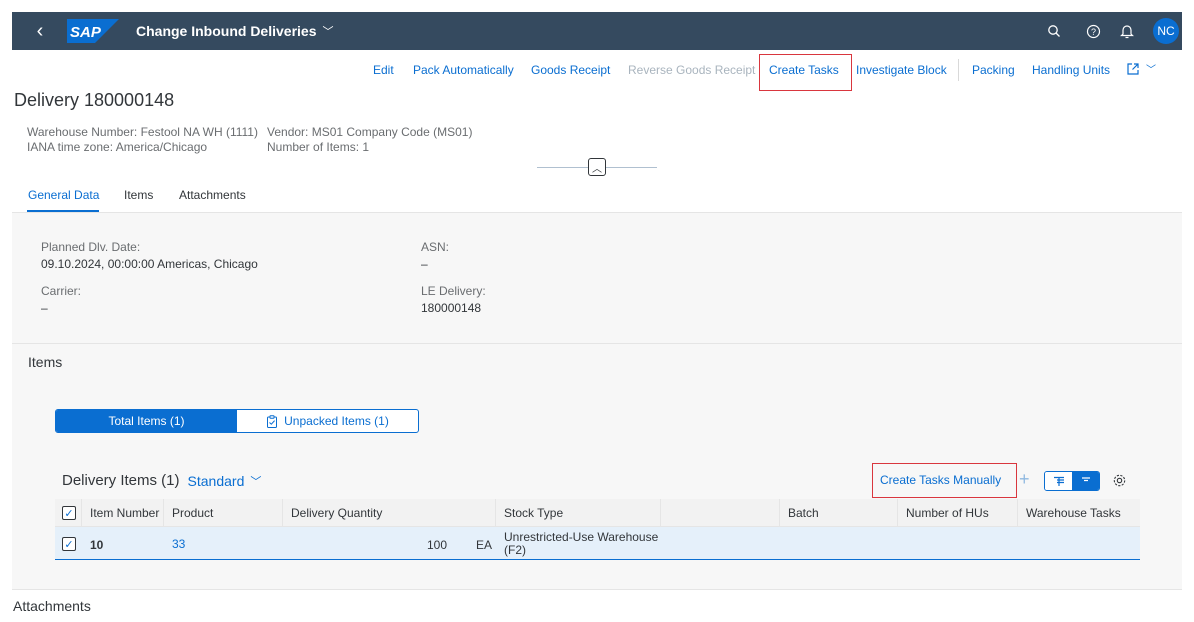 This screenshot has height=622, width=1194. What do you see at coordinates (1079, 513) in the screenshot?
I see `col-warehouse-tasks: Warehouse Tasks` at bounding box center [1079, 513].